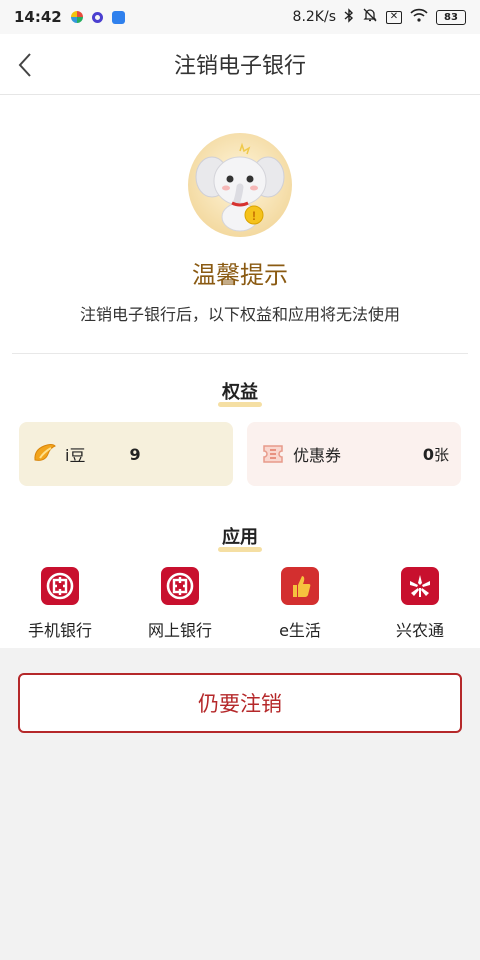 Image resolution: width=480 pixels, height=960 pixels. I want to click on message-app-icon, so click(118, 17).